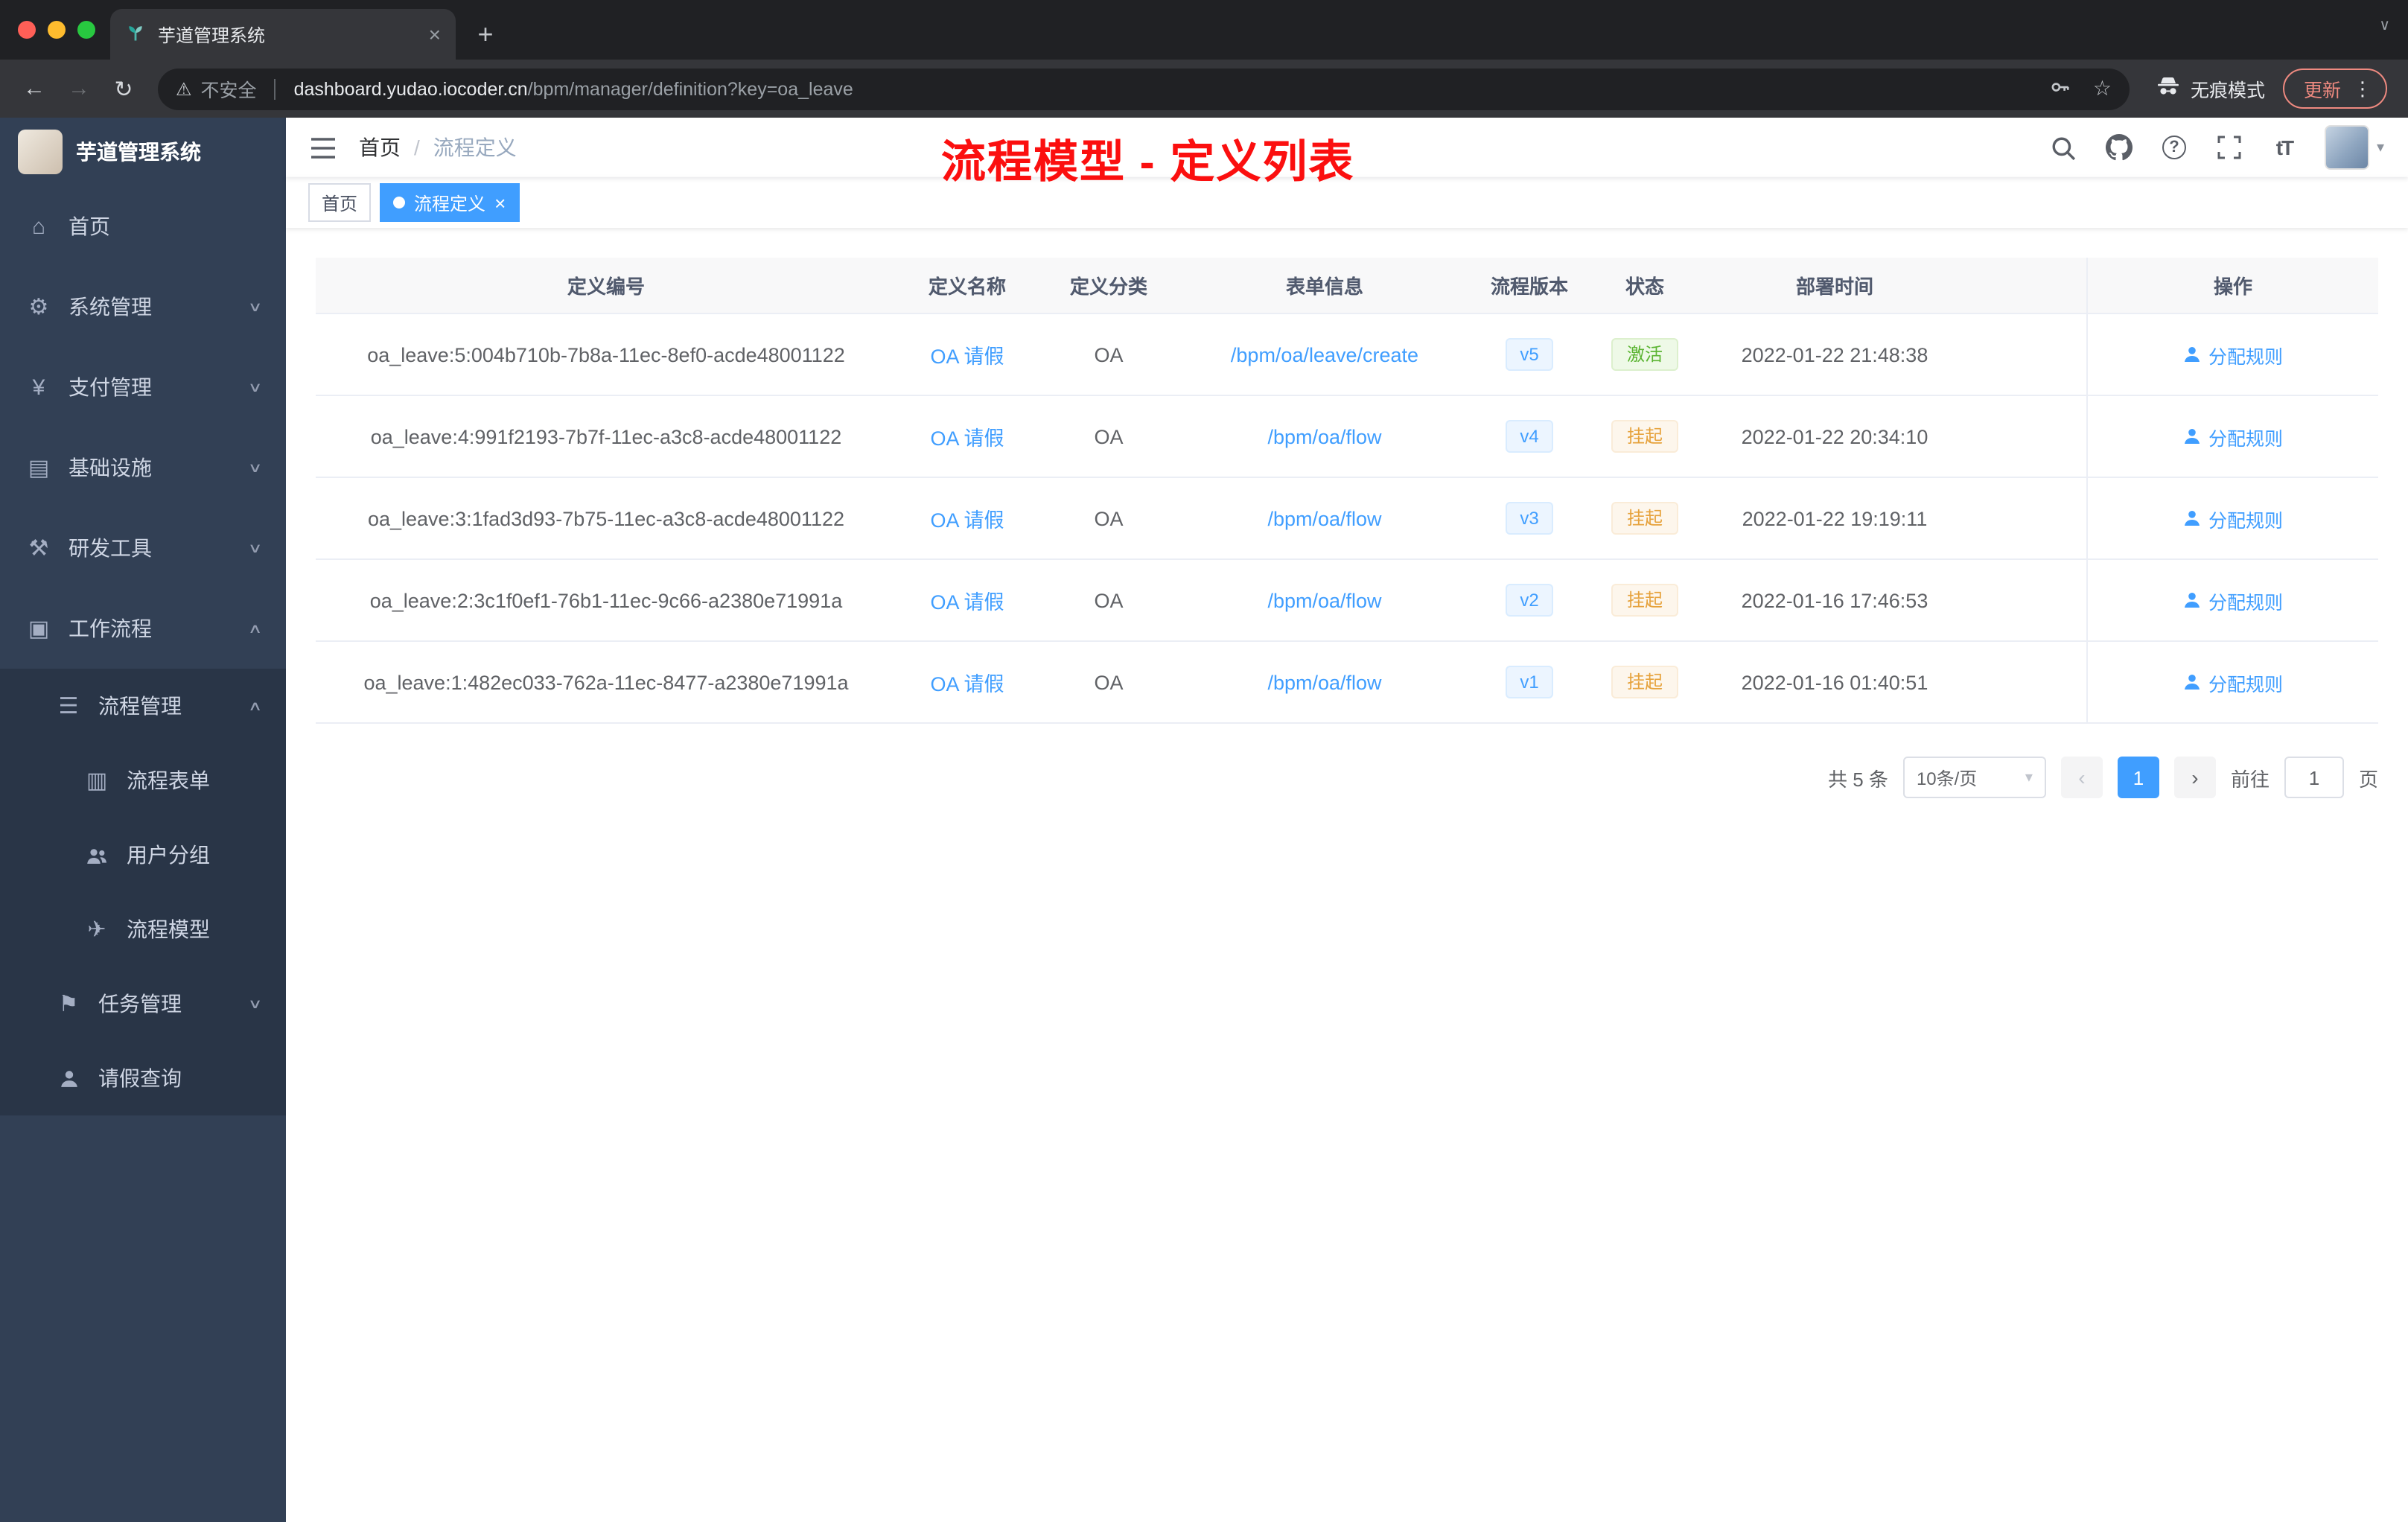 Image resolution: width=2408 pixels, height=1522 pixels. Describe the element at coordinates (256, 627) in the screenshot. I see `chevron-up-icon: ∧` at that location.